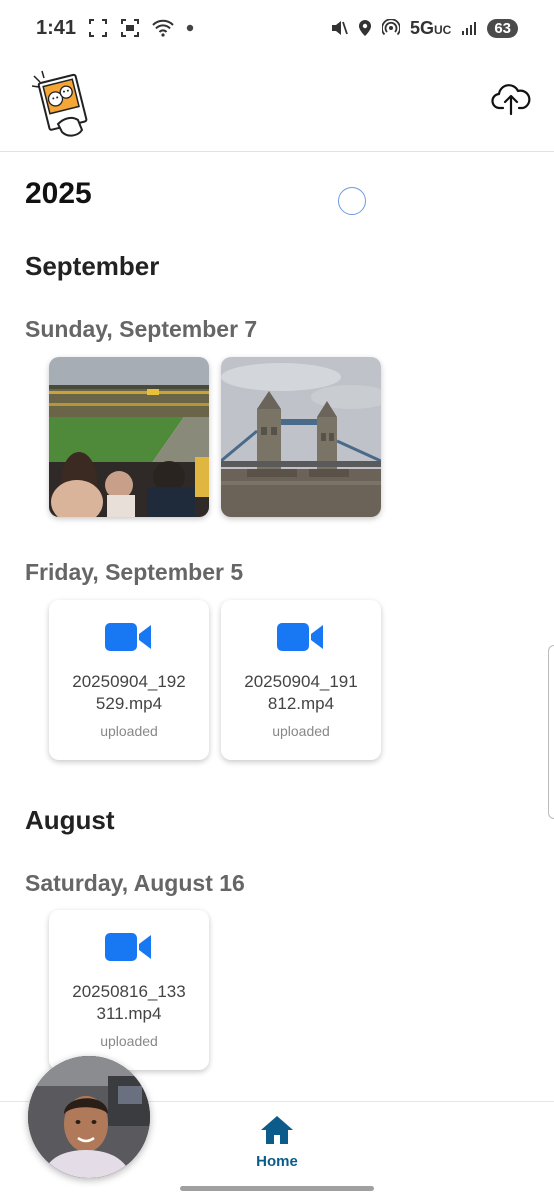 The height and width of the screenshot is (1200, 554). What do you see at coordinates (277, 1188) in the screenshot?
I see `gesture-bar` at bounding box center [277, 1188].